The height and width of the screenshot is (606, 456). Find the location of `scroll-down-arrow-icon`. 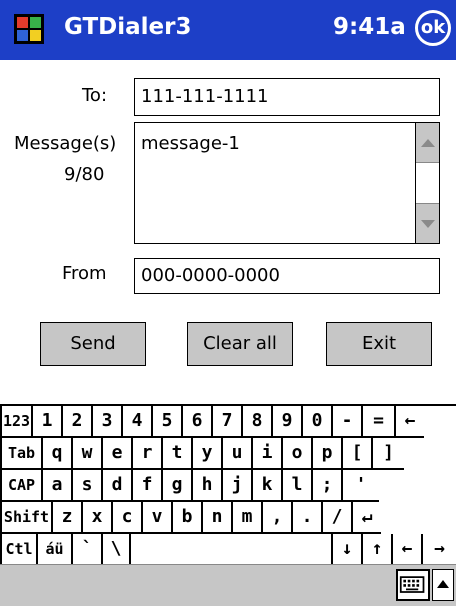

scroll-down-arrow-icon is located at coordinates (428, 224).